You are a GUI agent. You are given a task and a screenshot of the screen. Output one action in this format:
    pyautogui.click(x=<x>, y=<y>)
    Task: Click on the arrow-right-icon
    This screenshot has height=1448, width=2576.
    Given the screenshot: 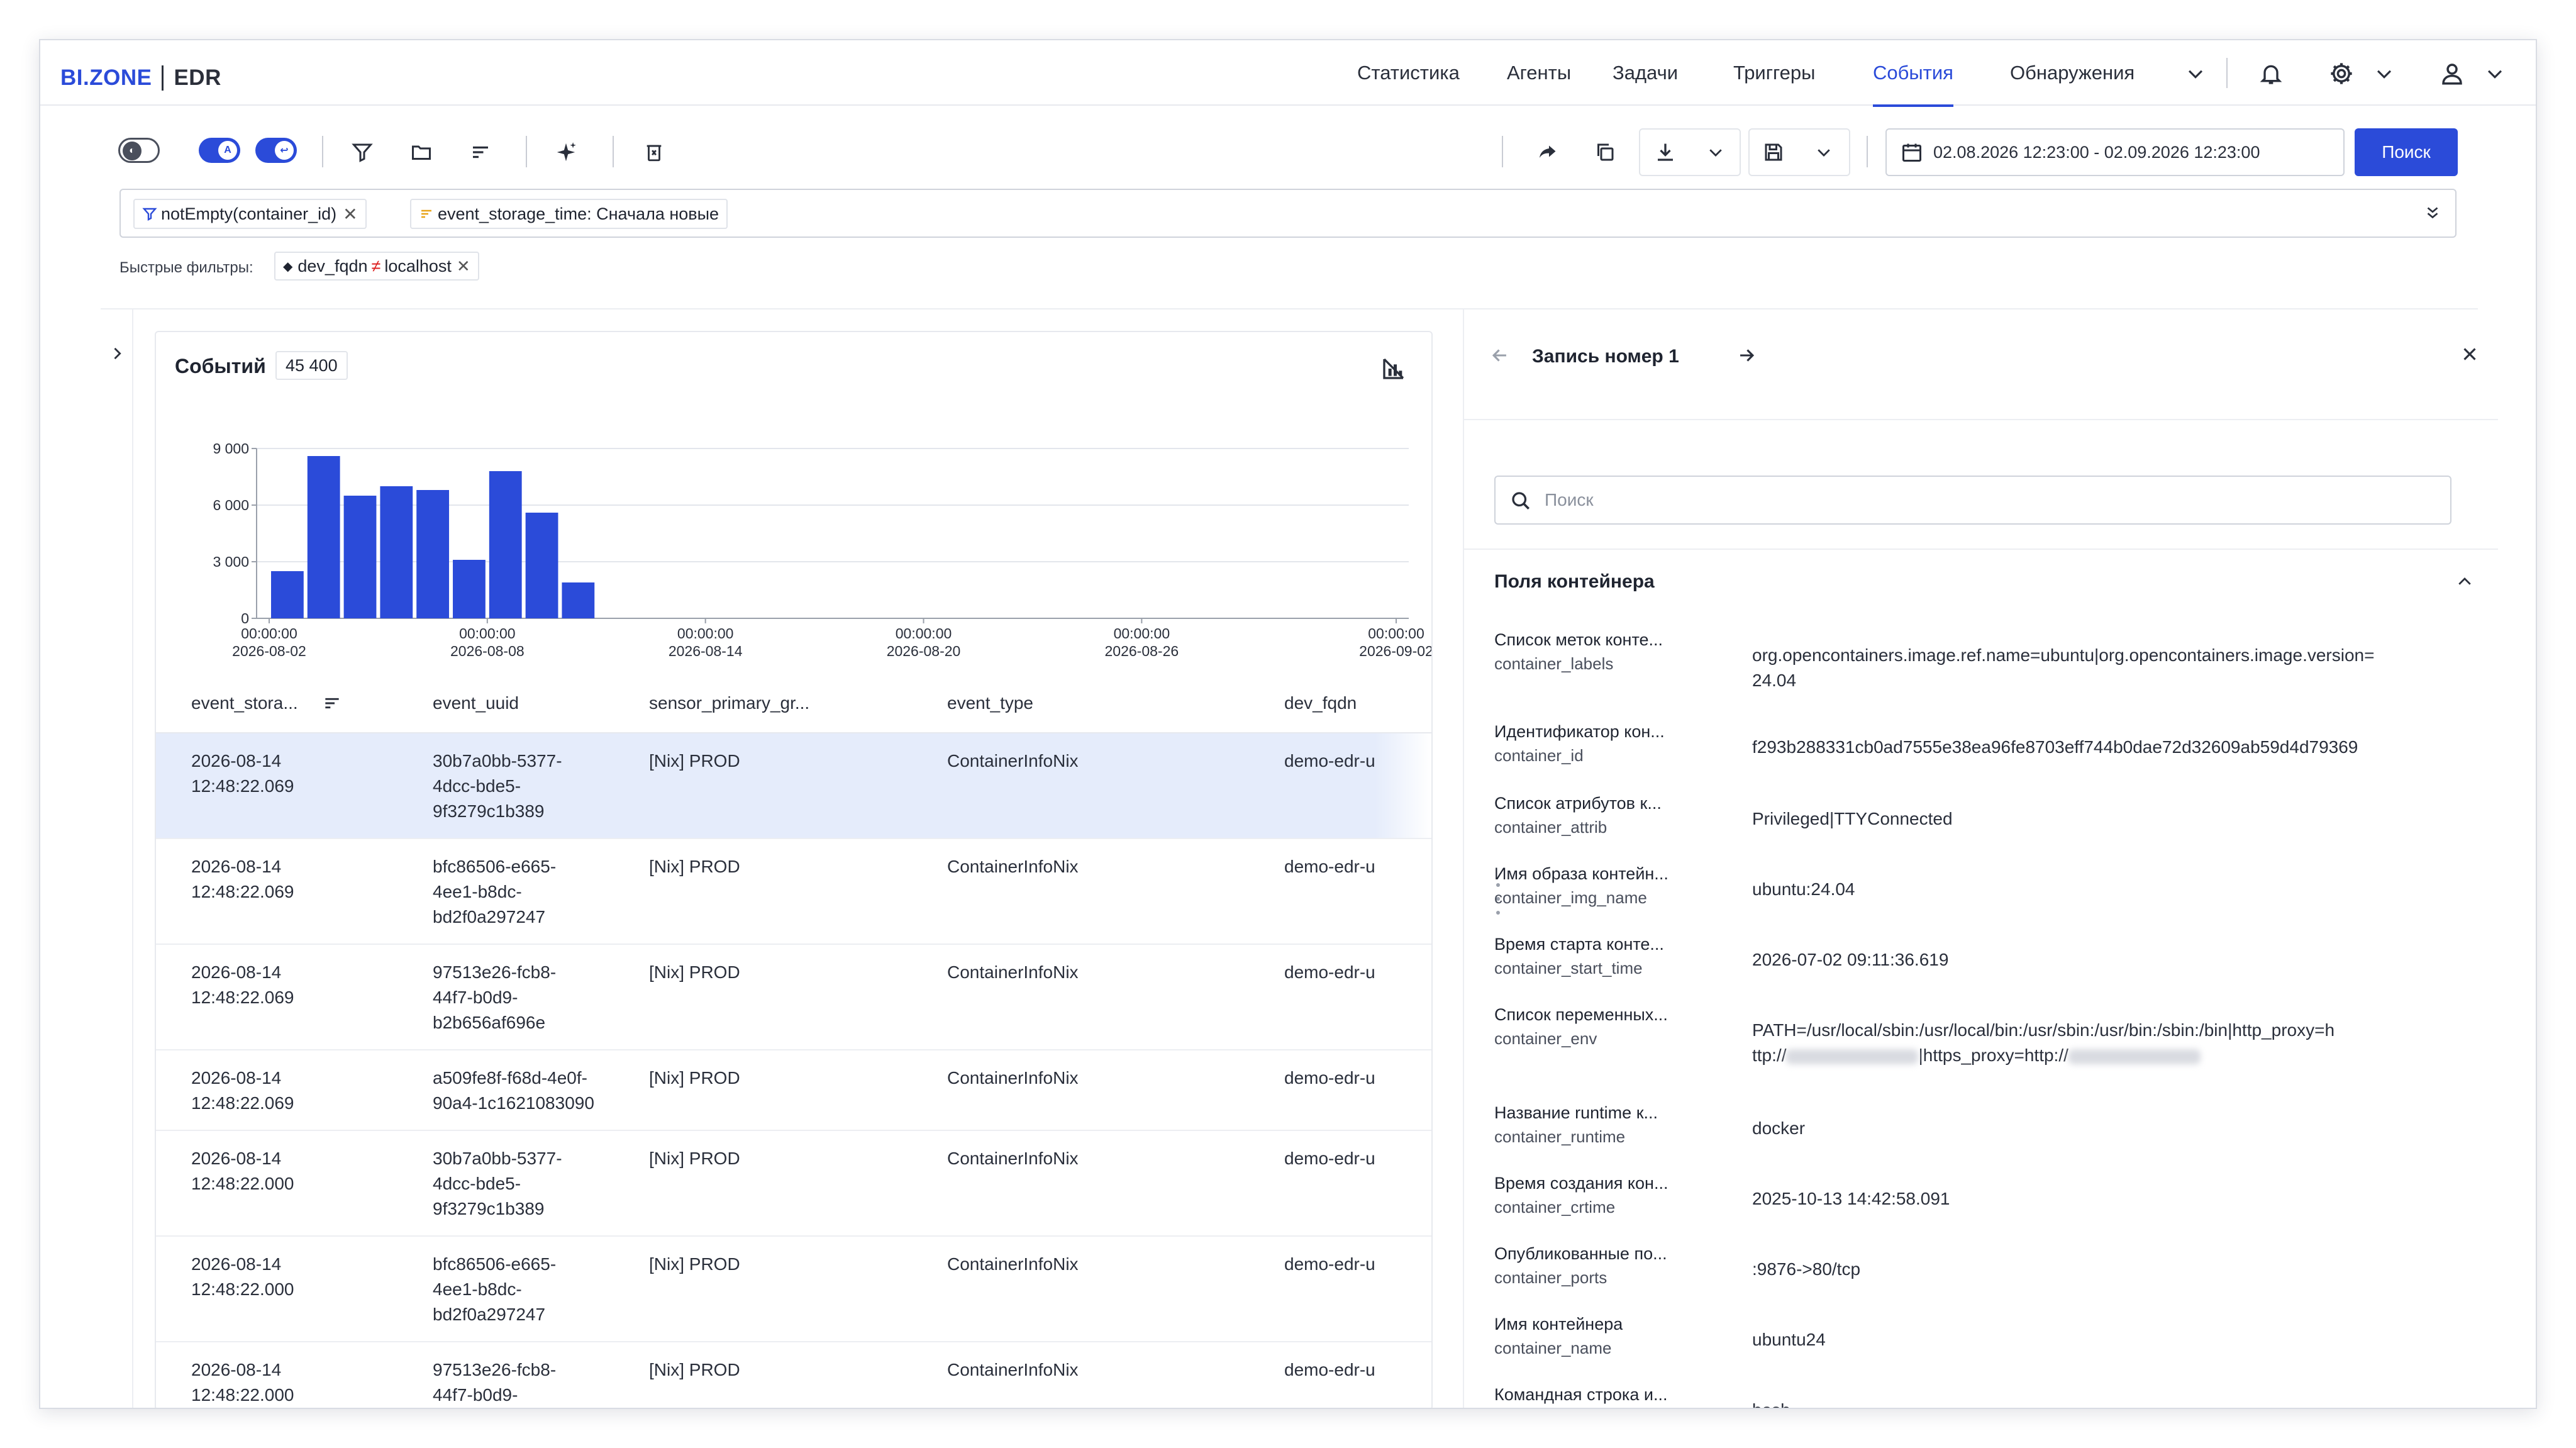 What is the action you would take?
    pyautogui.click(x=1746, y=357)
    